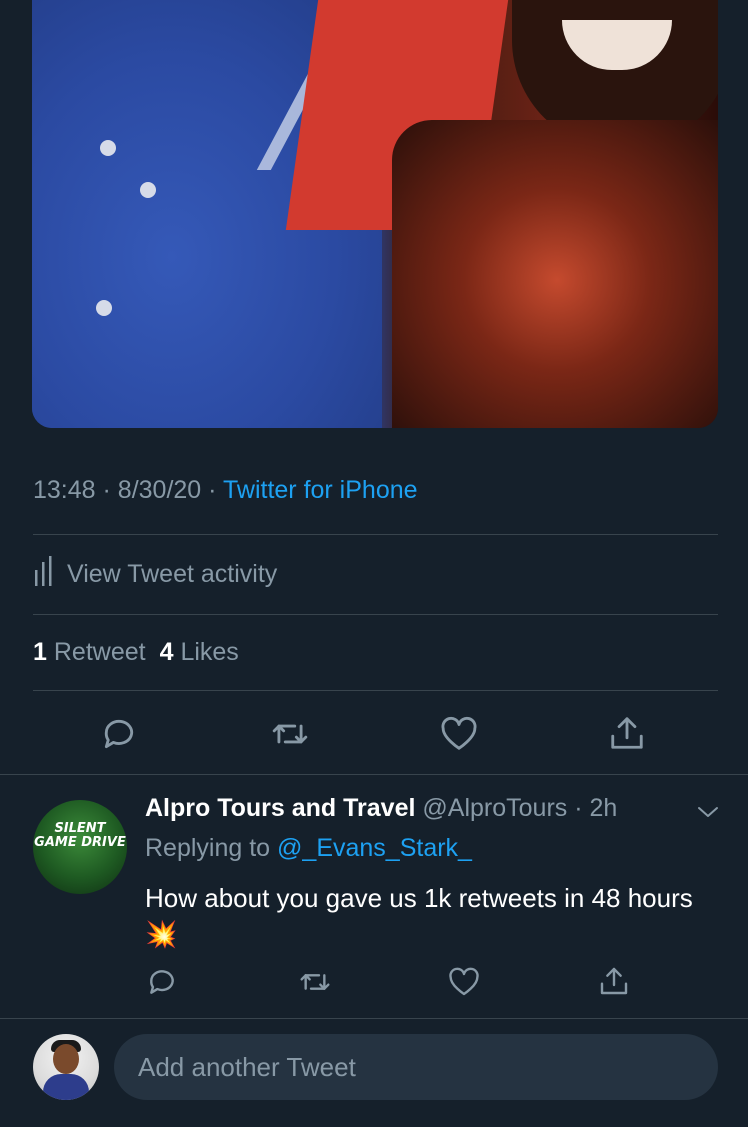 The image size is (748, 1127). What do you see at coordinates (161, 934) in the screenshot?
I see `collision-emoji: 💥` at bounding box center [161, 934].